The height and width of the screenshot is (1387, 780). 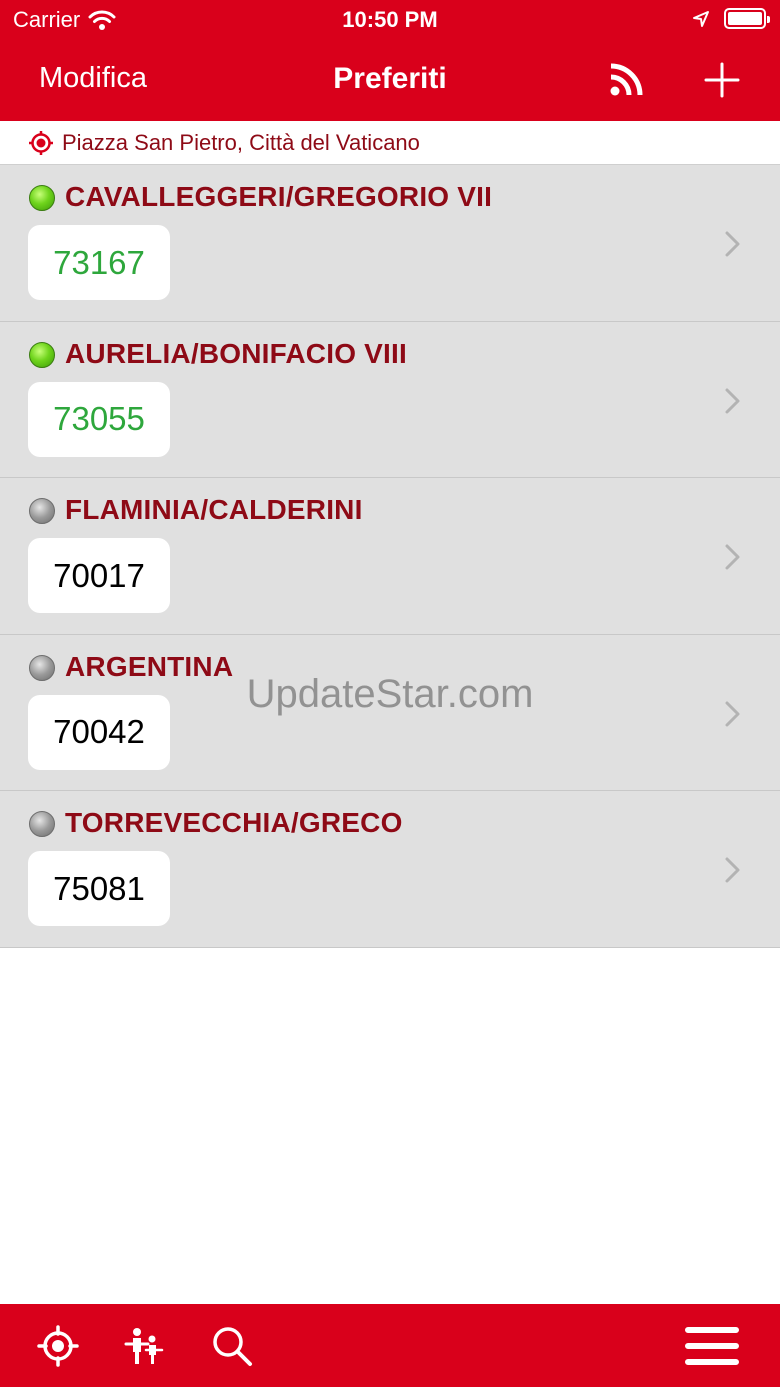 What do you see at coordinates (99, 888) in the screenshot?
I see `stop-code: 75081` at bounding box center [99, 888].